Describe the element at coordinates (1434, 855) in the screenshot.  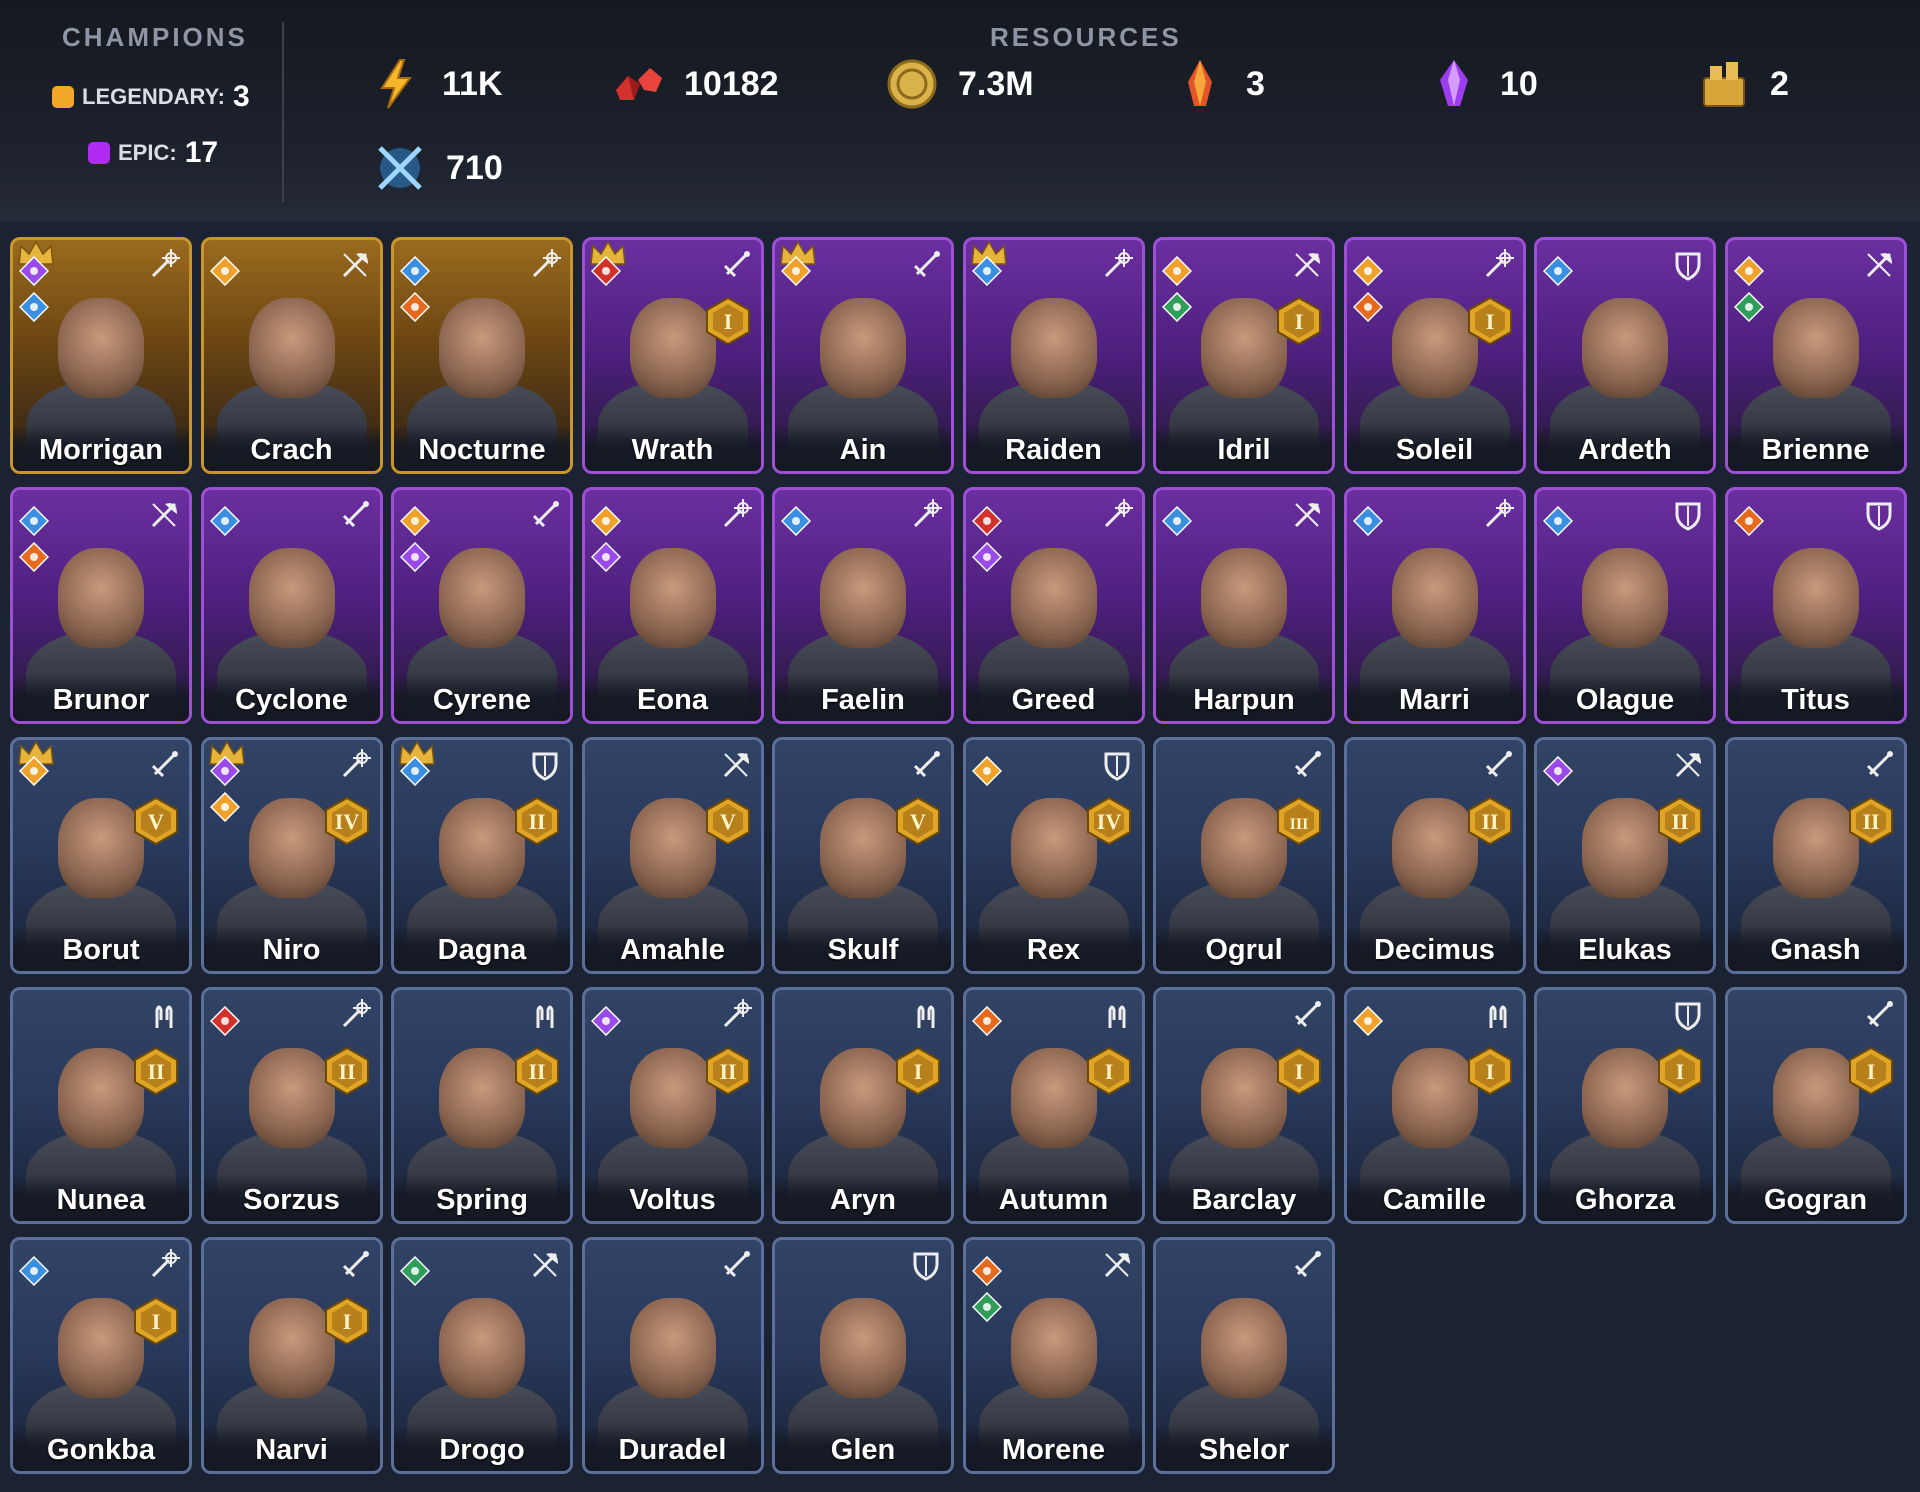
I see `champion-card-decimus: II Decimus` at that location.